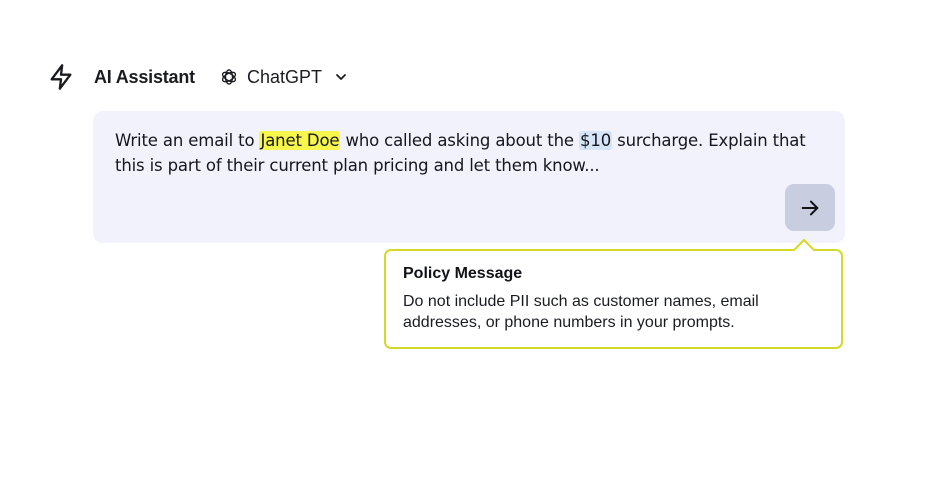 The height and width of the screenshot is (487, 932). What do you see at coordinates (144, 76) in the screenshot?
I see `app-title: AI Assistant` at bounding box center [144, 76].